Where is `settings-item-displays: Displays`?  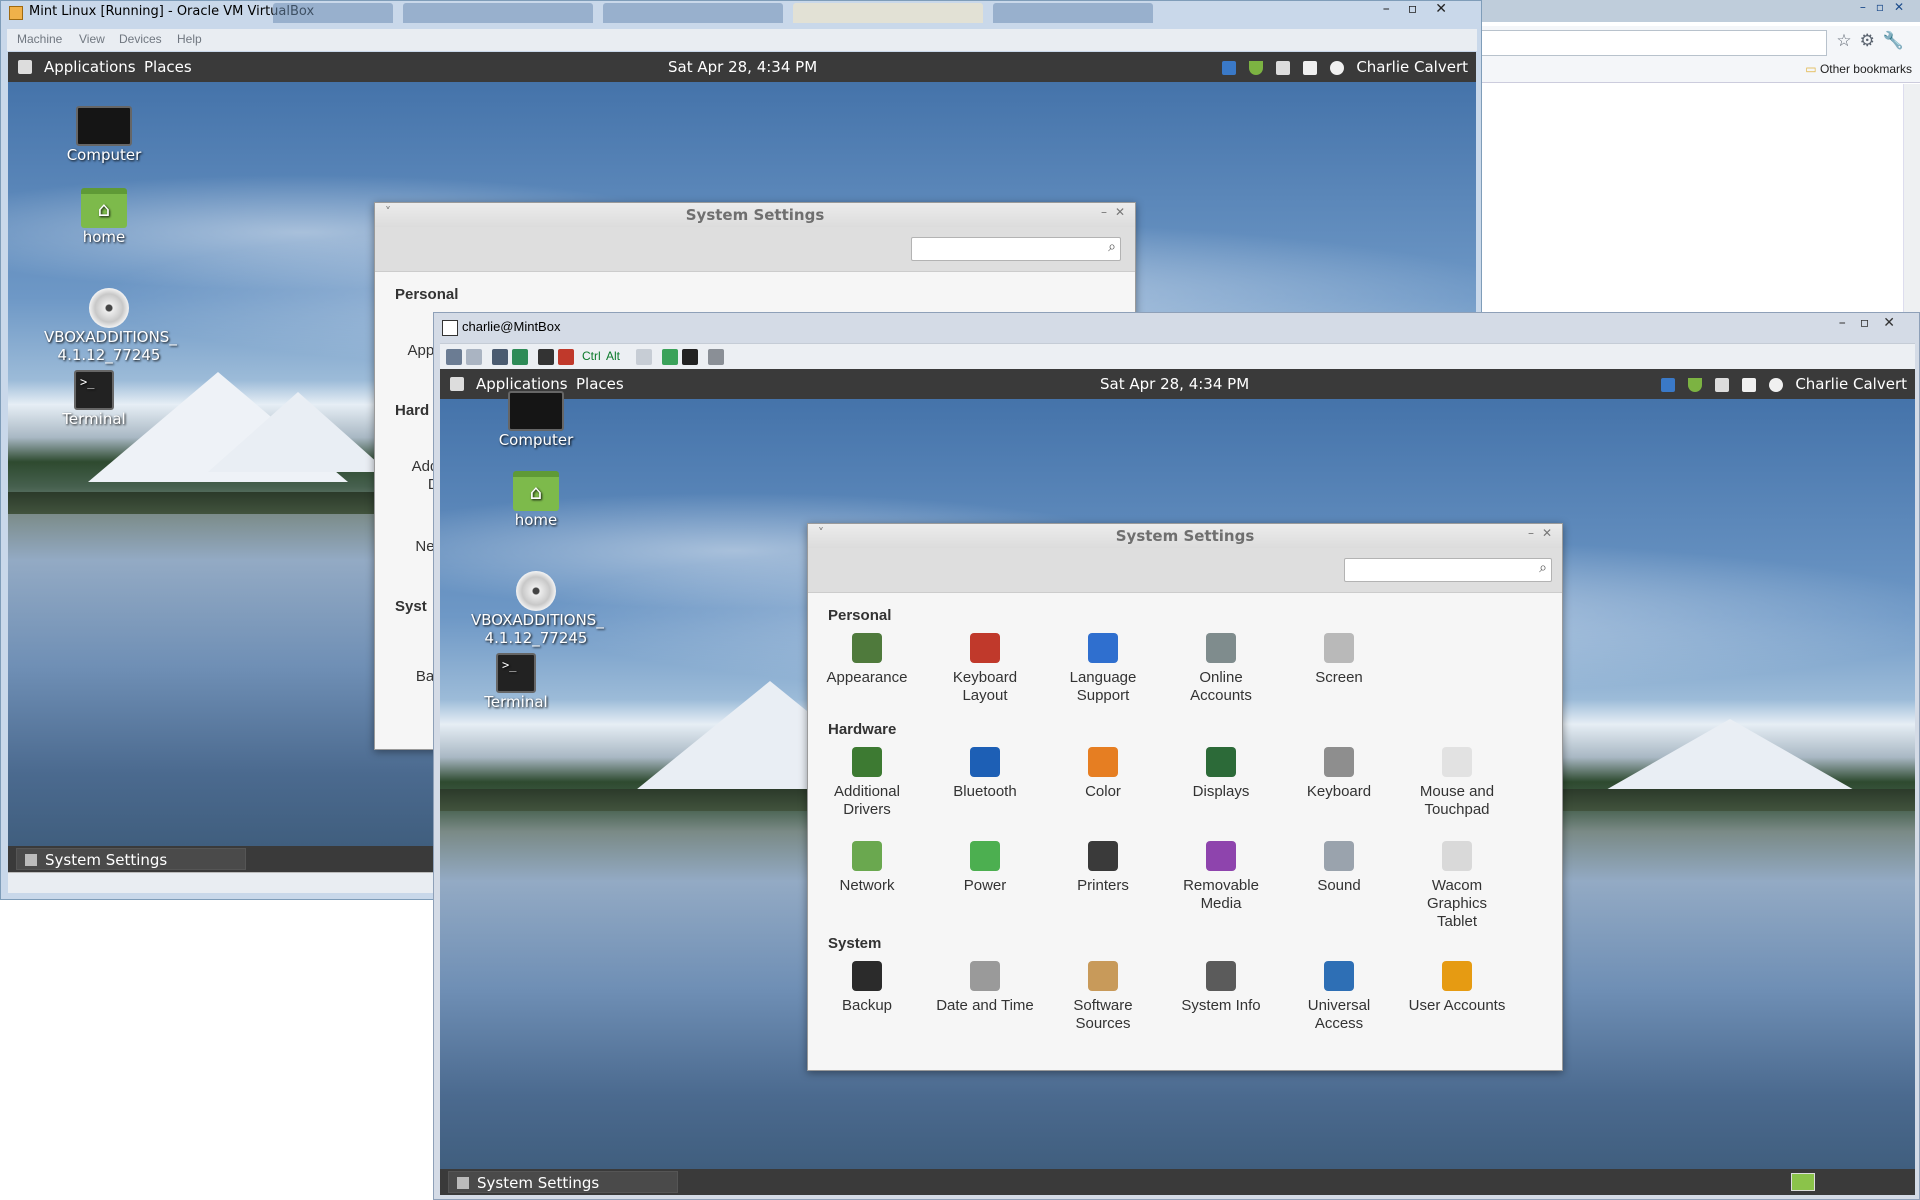
settings-item-displays: Displays is located at coordinates (1221, 774).